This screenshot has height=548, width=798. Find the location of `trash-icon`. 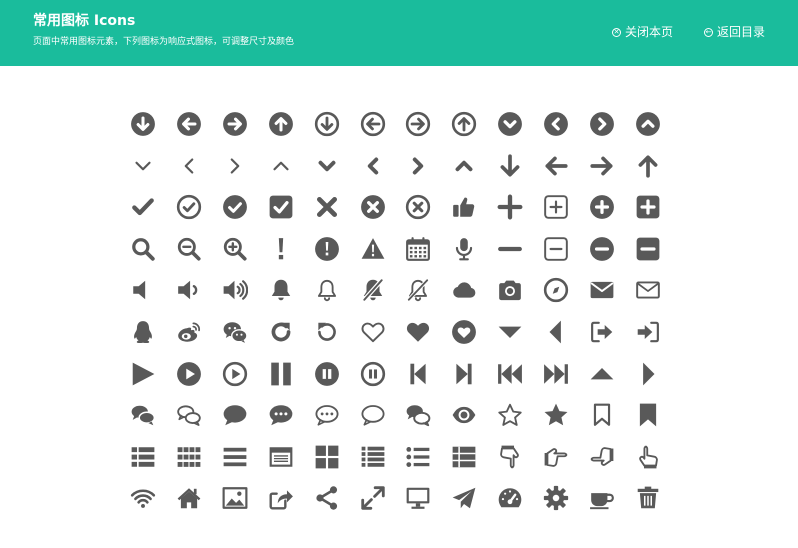

trash-icon is located at coordinates (648, 498).